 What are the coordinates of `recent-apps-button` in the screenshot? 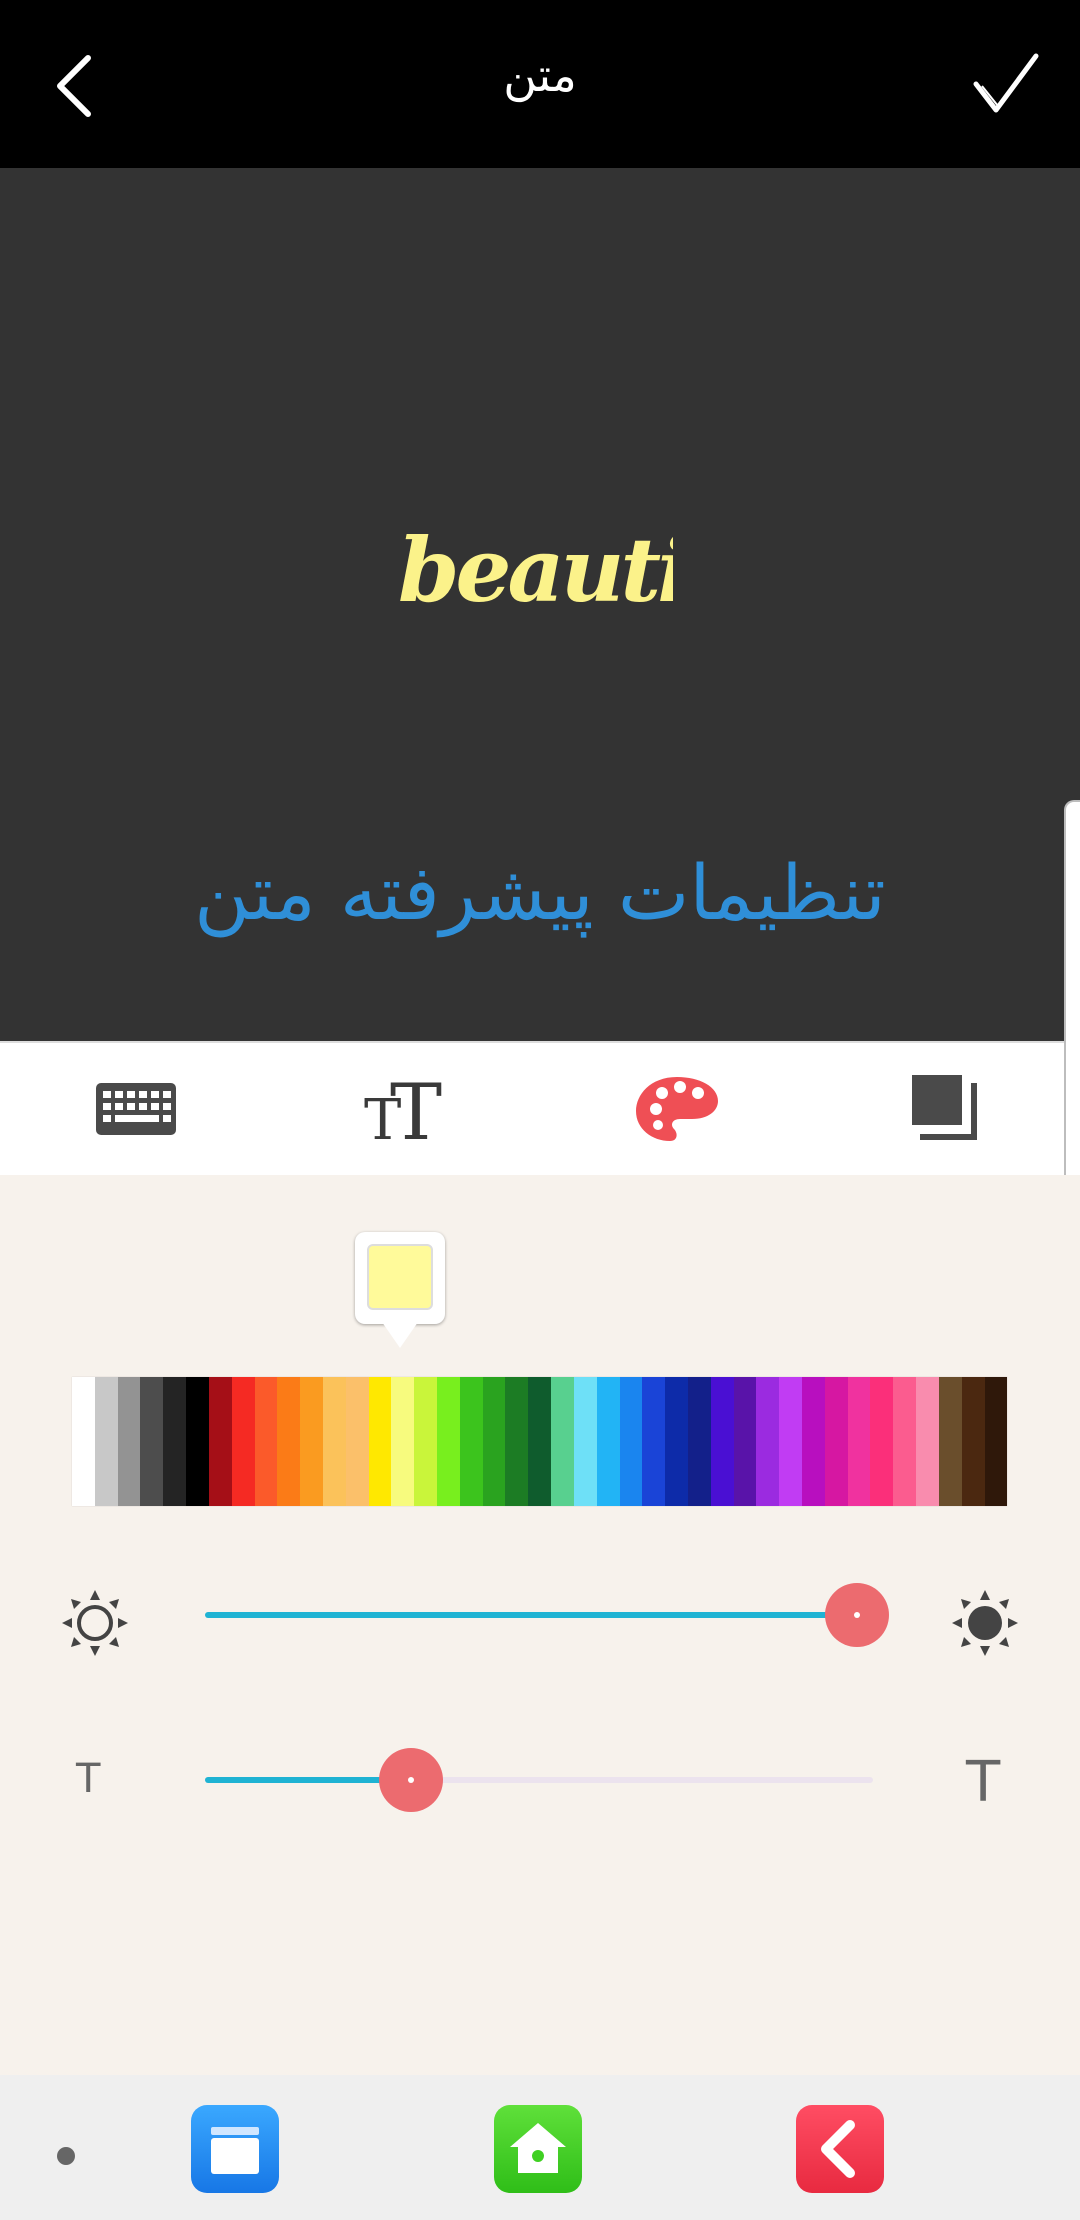 It's located at (235, 2149).